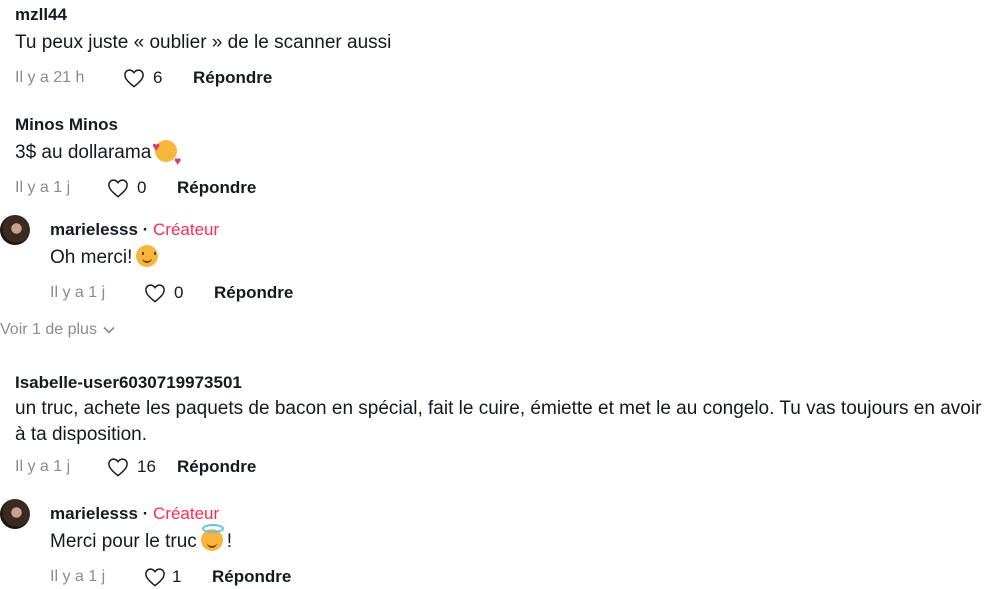 The height and width of the screenshot is (589, 994). Describe the element at coordinates (146, 466) in the screenshot. I see `like-count: 16` at that location.